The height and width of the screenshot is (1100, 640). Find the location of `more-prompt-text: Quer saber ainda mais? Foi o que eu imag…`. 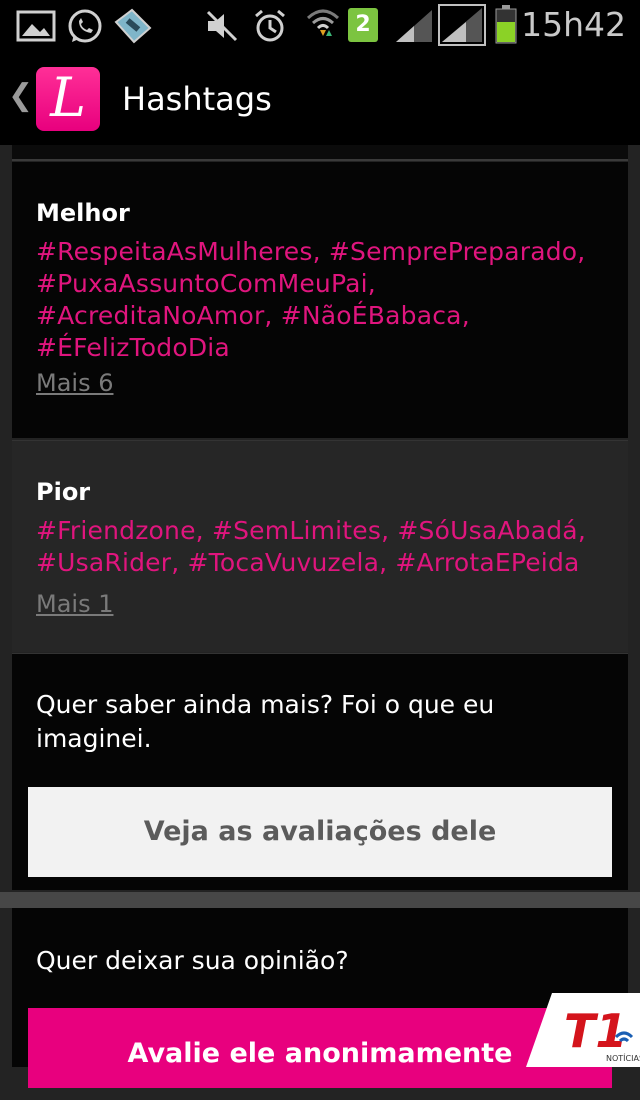

more-prompt-text: Quer saber ainda mais? Foi o que eu imag… is located at coordinates (265, 721).